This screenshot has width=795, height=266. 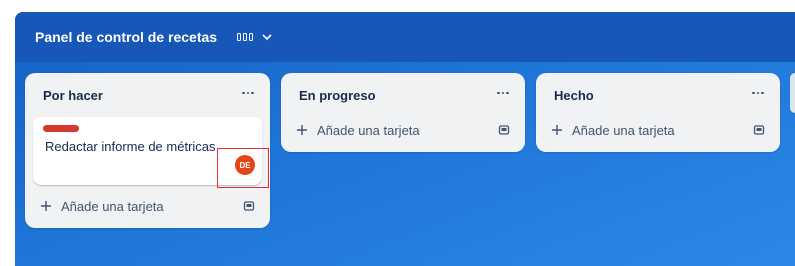 What do you see at coordinates (61, 128) in the screenshot?
I see `card-label` at bounding box center [61, 128].